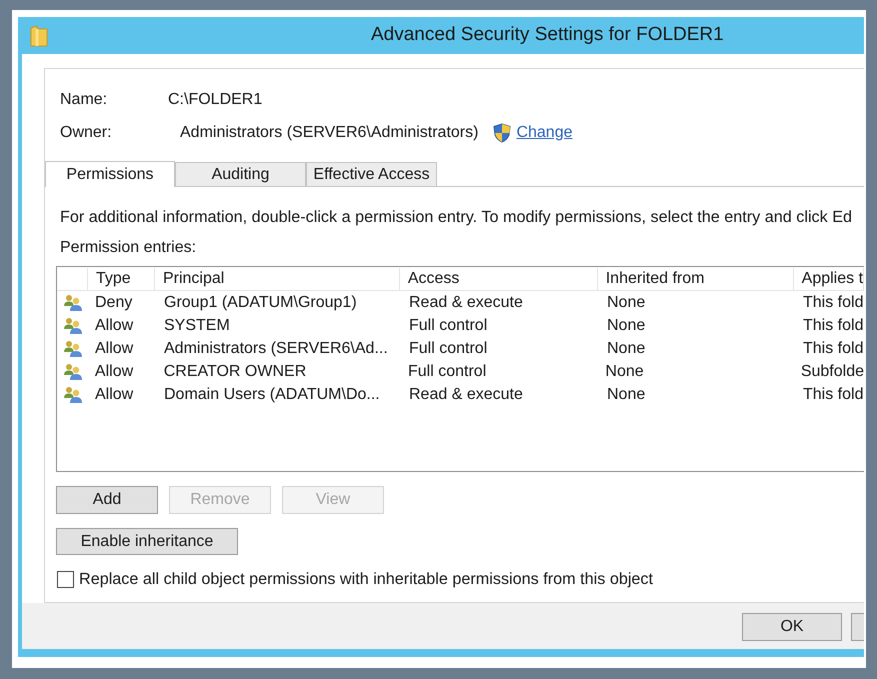 The height and width of the screenshot is (679, 877). I want to click on ok-button: OK, so click(792, 627).